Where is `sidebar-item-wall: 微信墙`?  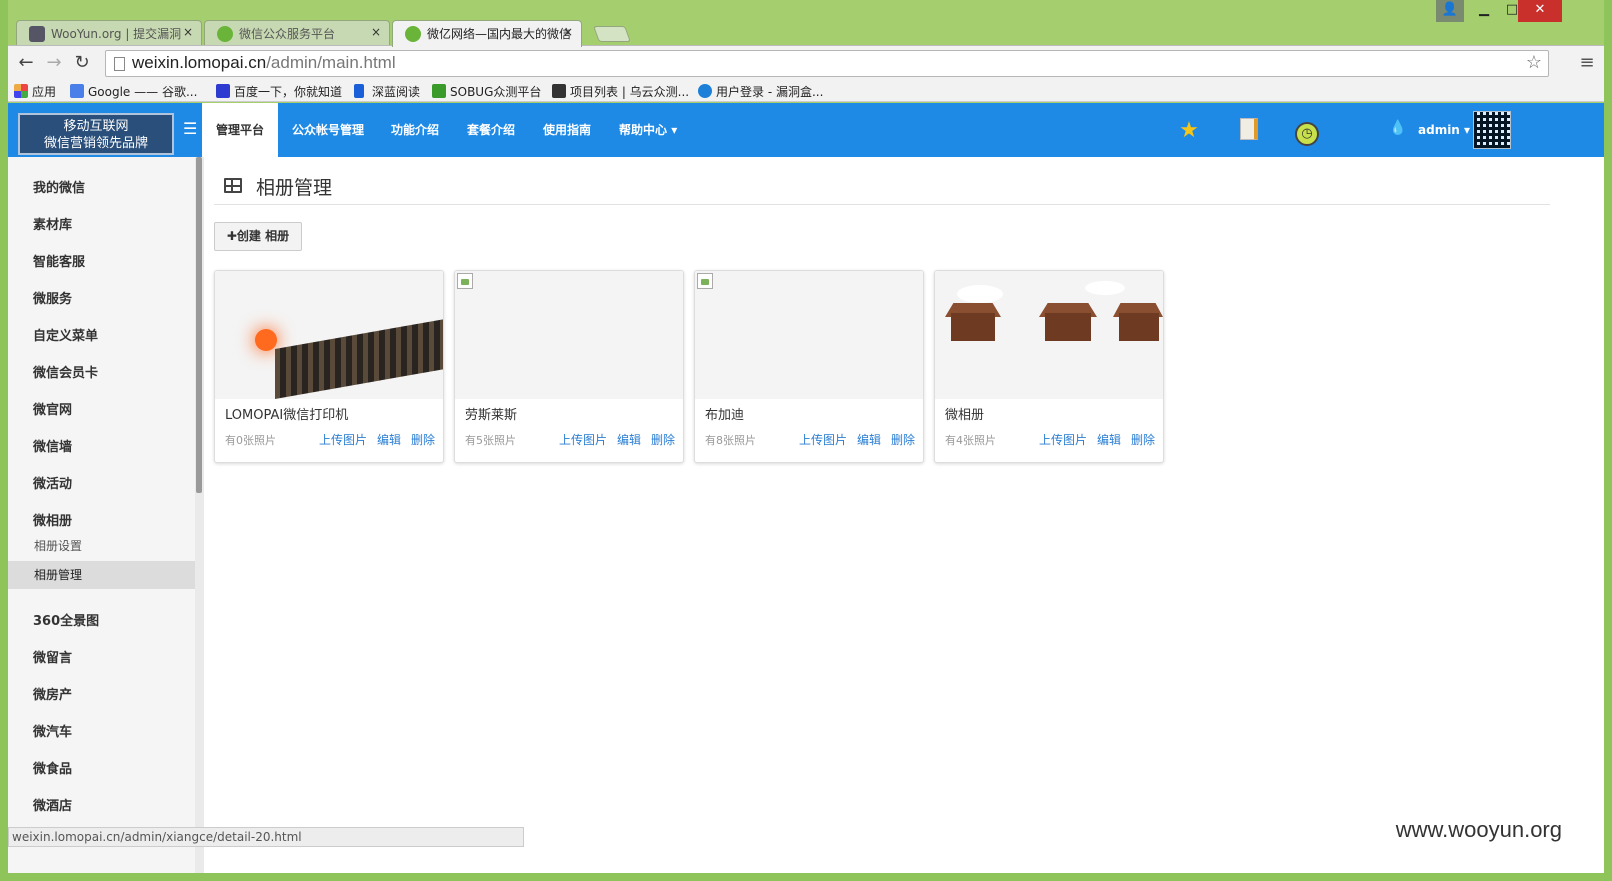
sidebar-item-wall: 微信墙 is located at coordinates (52, 445).